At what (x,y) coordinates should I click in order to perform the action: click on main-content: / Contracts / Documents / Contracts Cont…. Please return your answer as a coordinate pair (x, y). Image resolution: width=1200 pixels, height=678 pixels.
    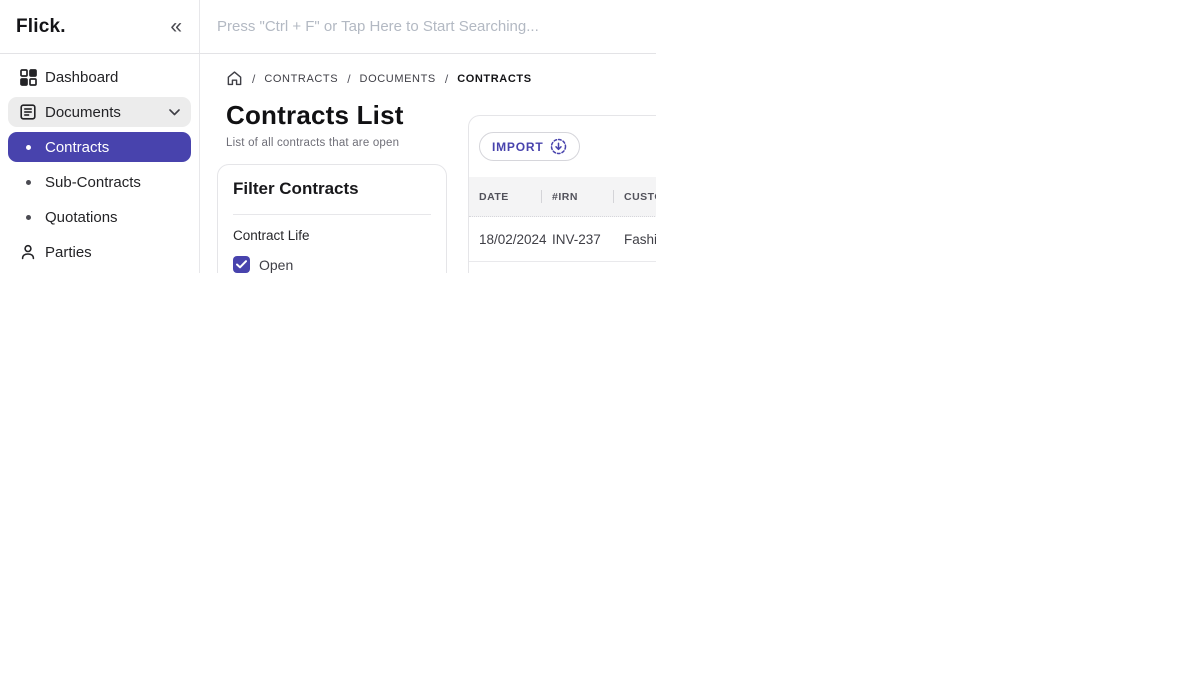
    Looking at the image, I should click on (428, 163).